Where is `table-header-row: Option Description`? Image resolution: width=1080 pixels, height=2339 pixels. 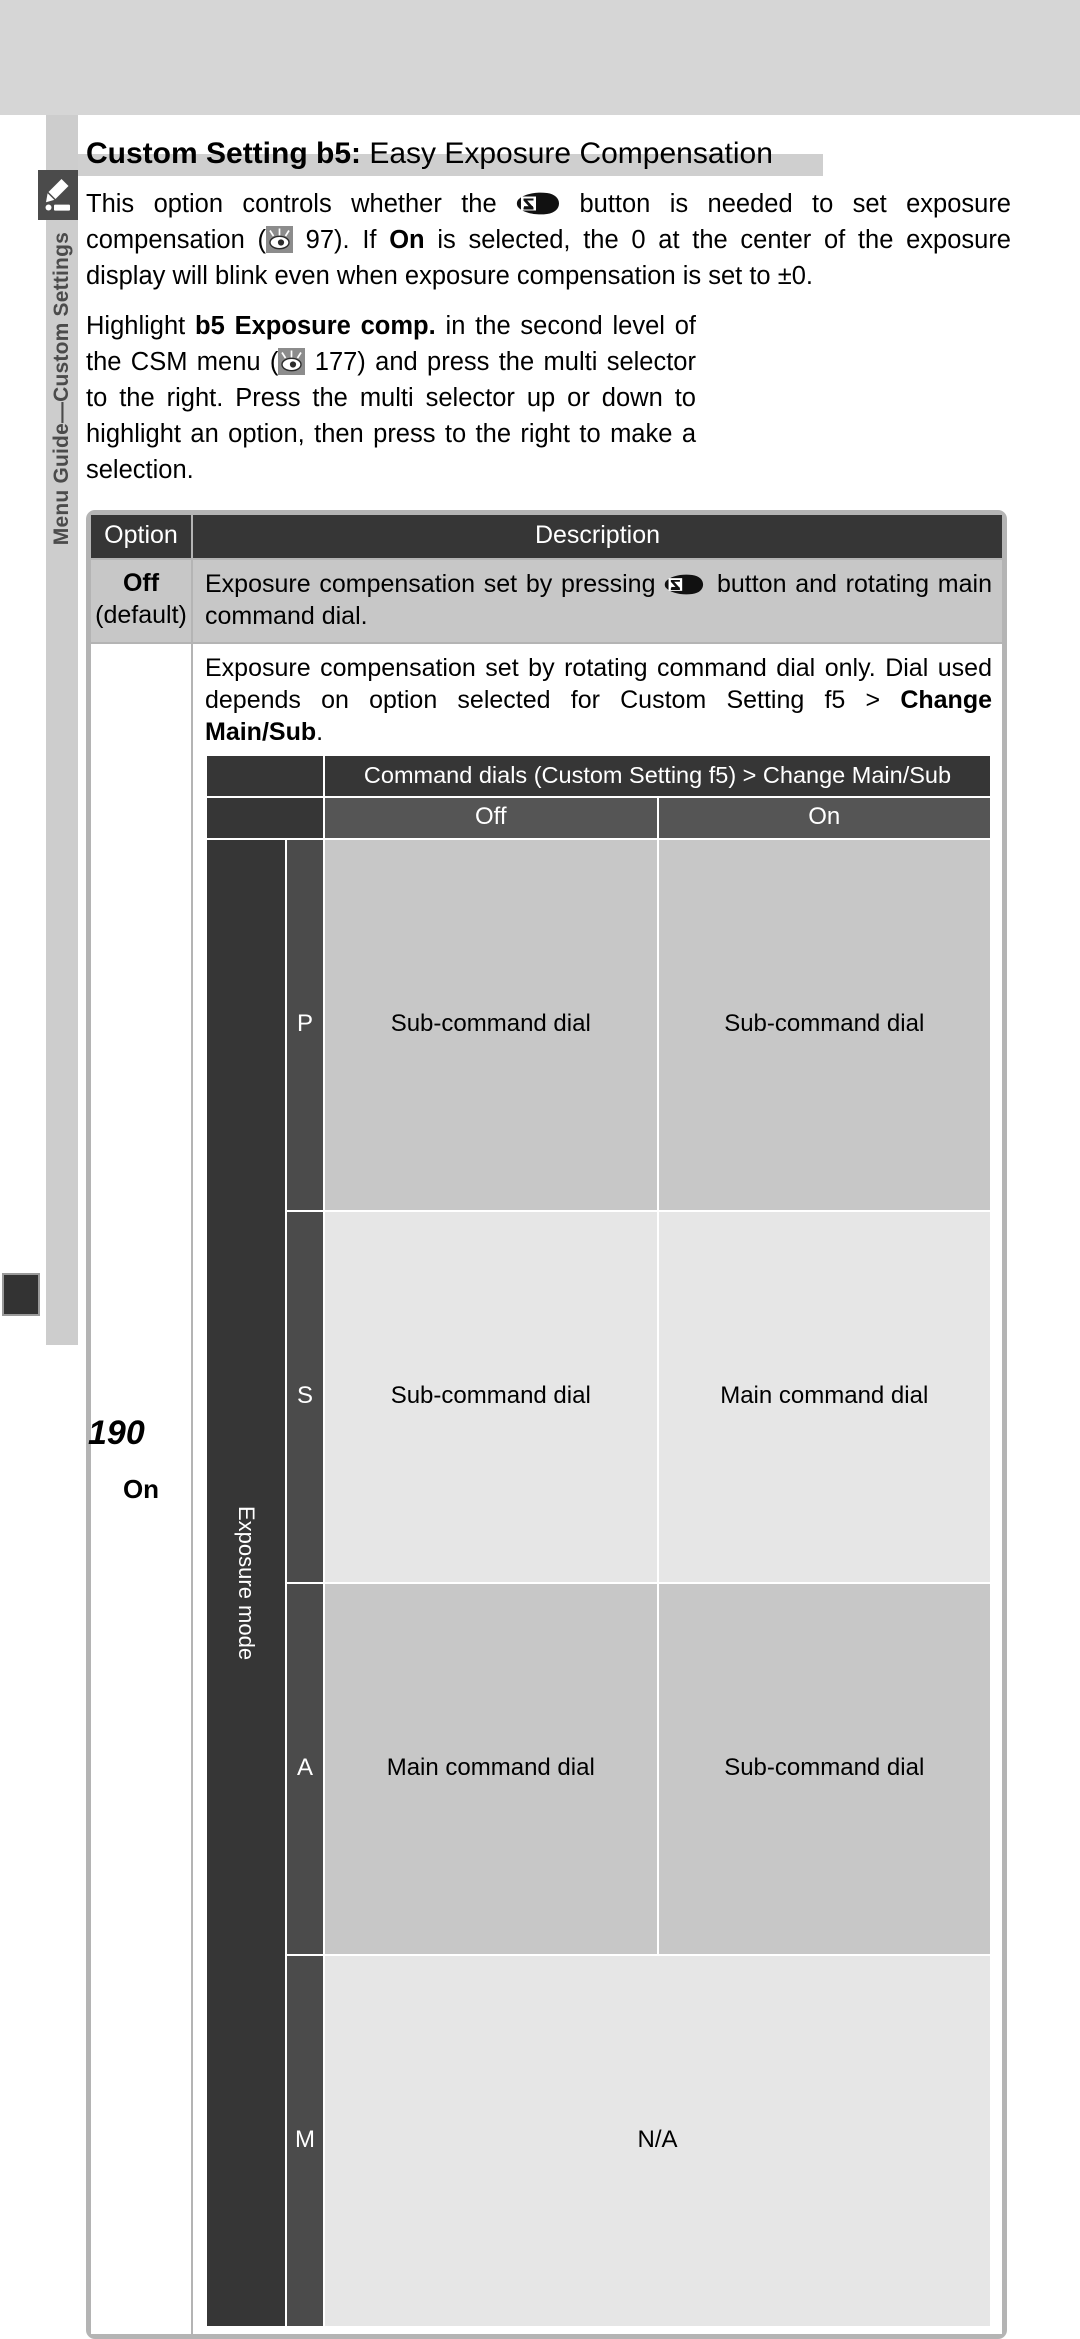 table-header-row: Option Description is located at coordinates (546, 536).